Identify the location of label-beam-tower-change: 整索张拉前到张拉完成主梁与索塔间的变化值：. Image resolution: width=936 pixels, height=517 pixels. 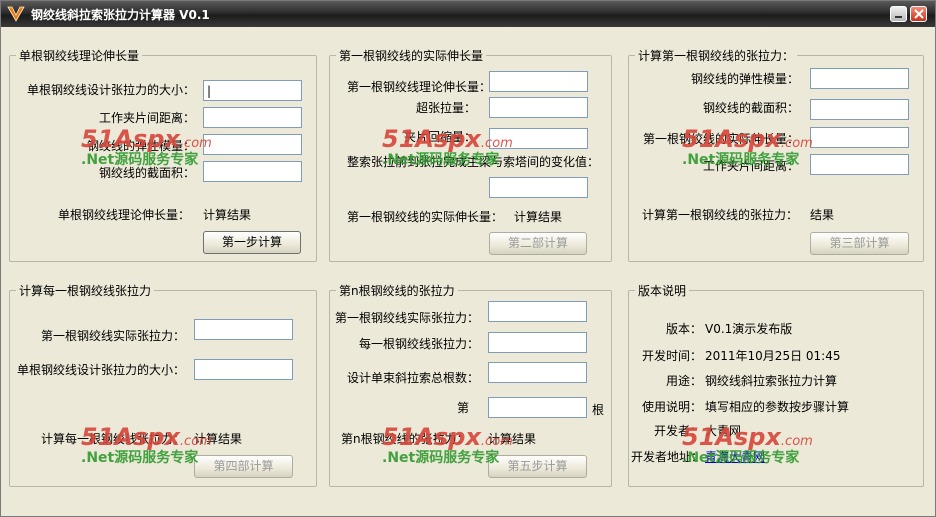
(473, 162).